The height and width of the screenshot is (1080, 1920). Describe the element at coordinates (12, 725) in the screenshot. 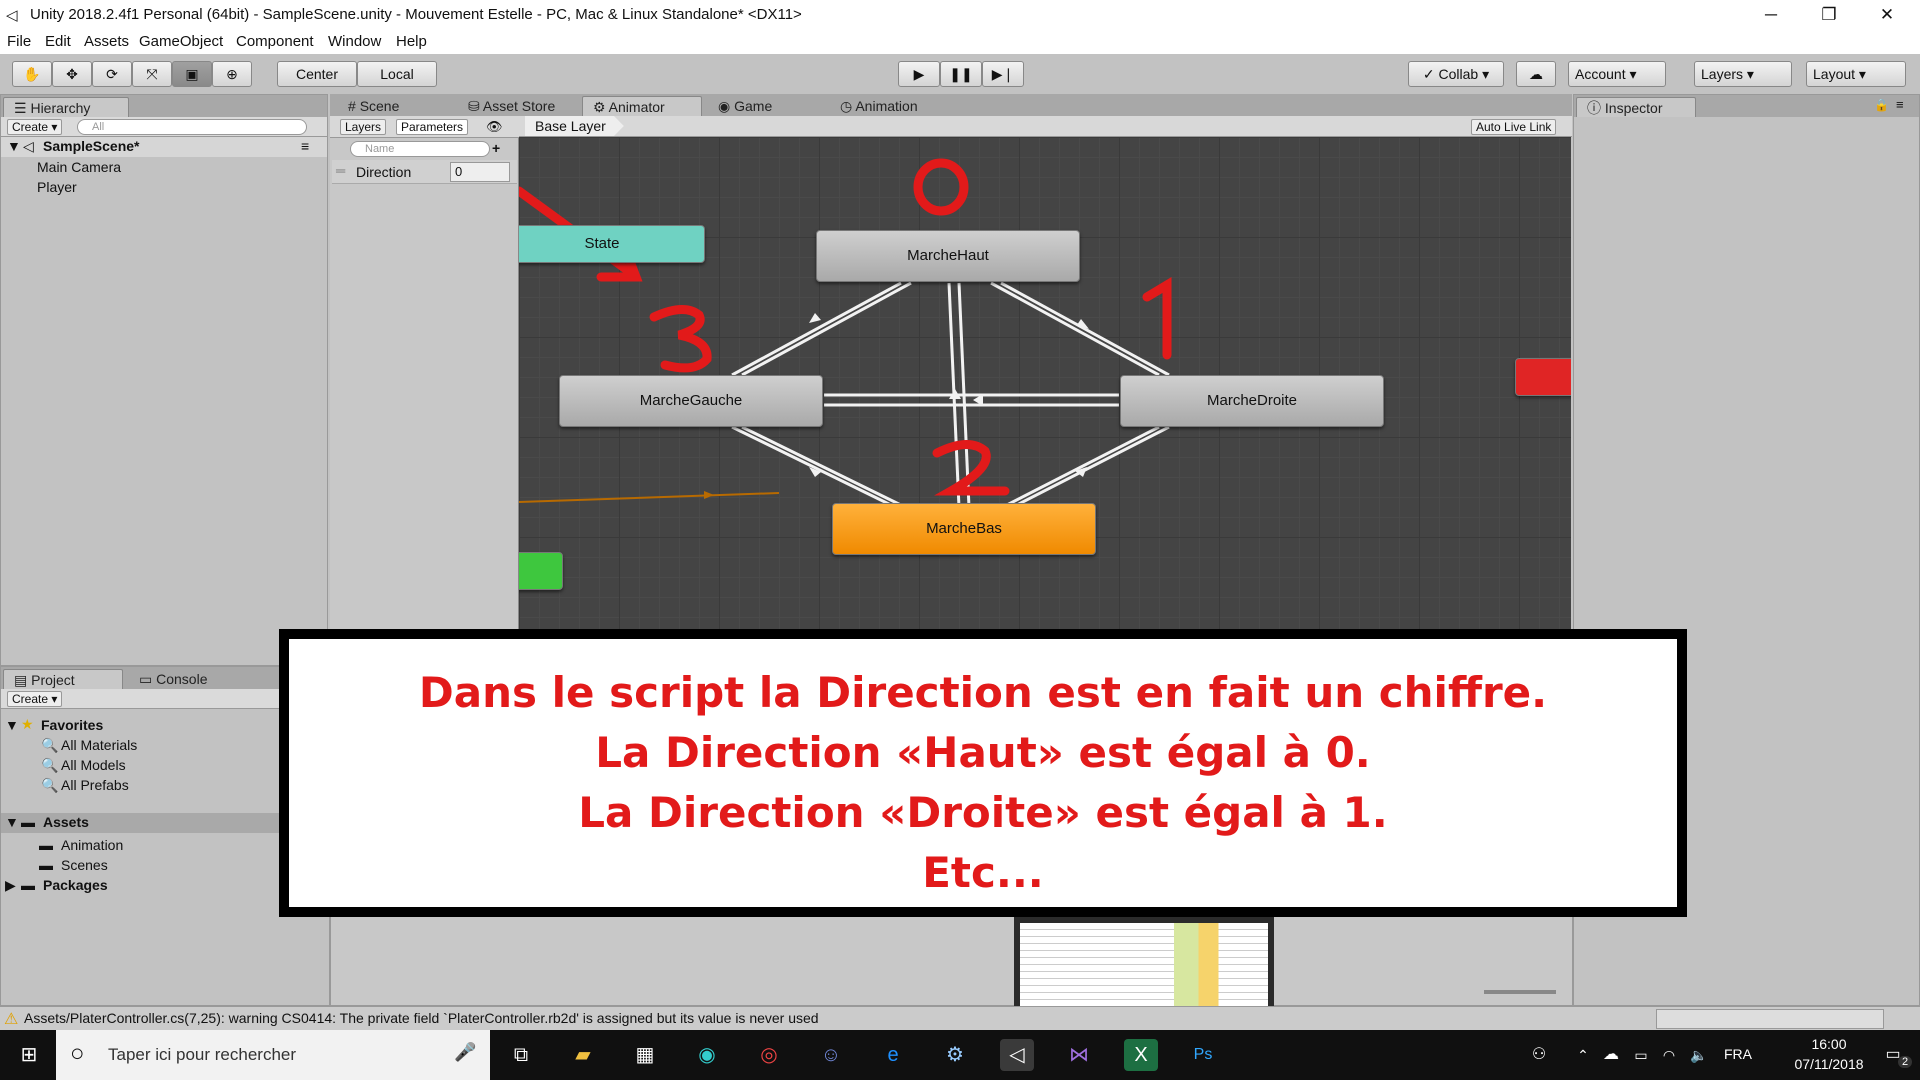

I see `favorites-expand-icon: ▼` at that location.